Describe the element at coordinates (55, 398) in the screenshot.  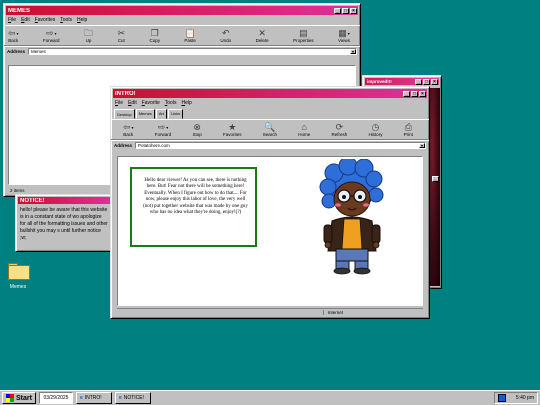
I see `taskbar-date: 03/29/2025` at that location.